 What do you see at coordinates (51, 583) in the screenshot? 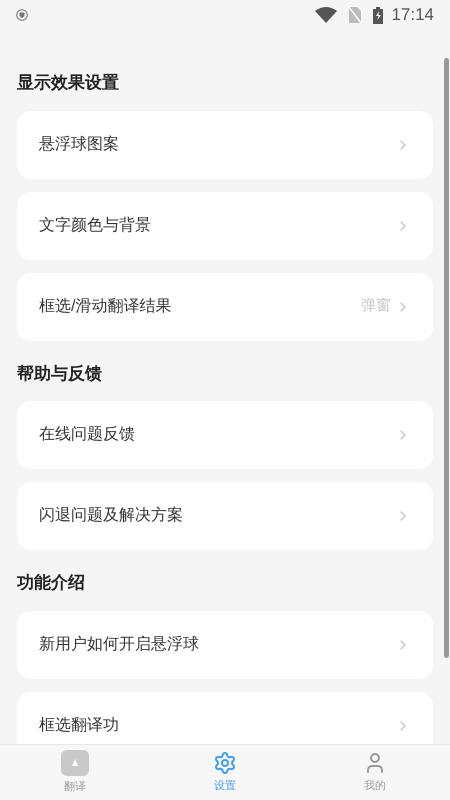
I see `section-title: 功能介绍` at bounding box center [51, 583].